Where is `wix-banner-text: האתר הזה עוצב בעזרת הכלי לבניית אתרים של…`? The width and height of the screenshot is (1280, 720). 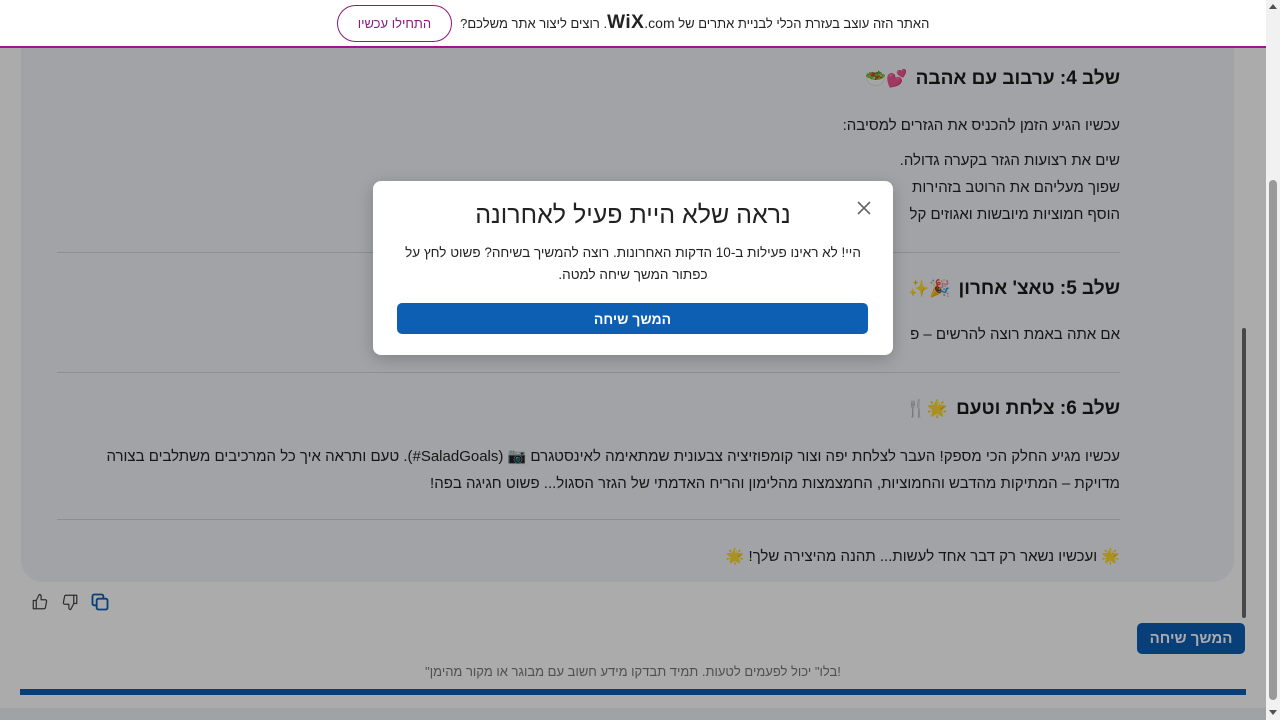
wix-banner-text: האתר הזה עוצב בעזרת הכלי לבניית אתרים של… is located at coordinates (694, 23).